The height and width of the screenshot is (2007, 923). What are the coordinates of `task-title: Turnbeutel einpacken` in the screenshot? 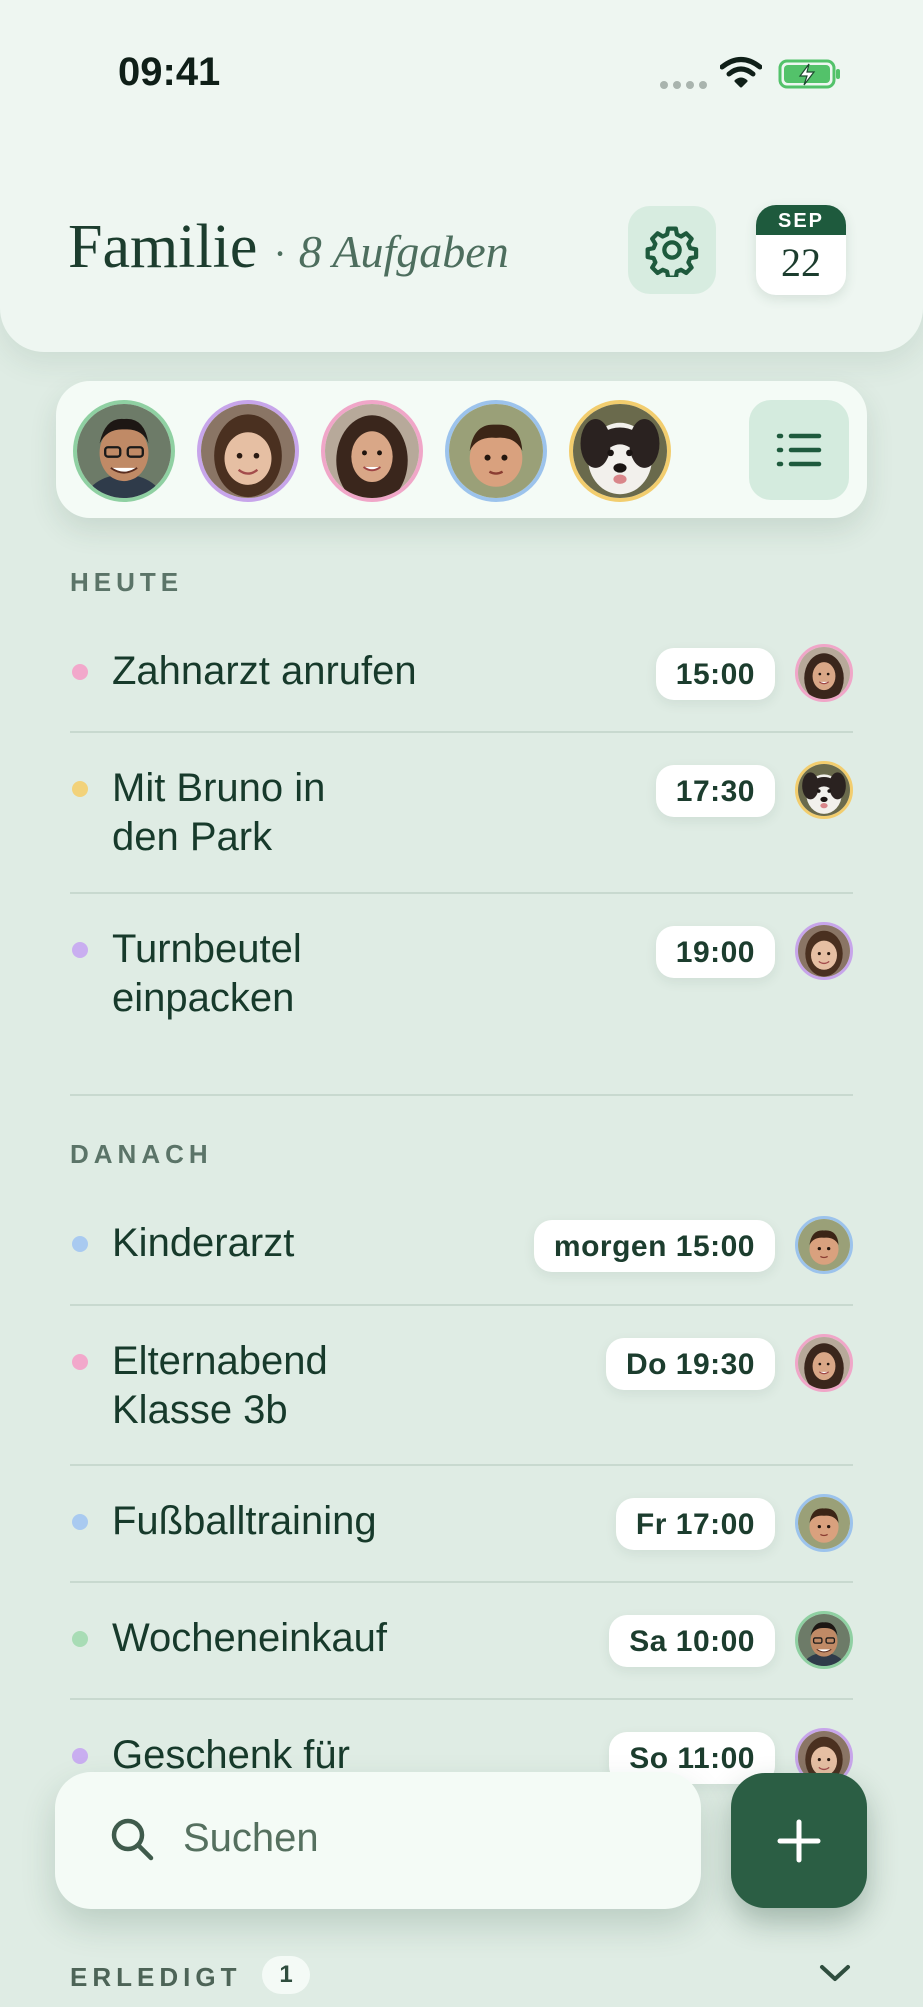 It's located at (207, 973).